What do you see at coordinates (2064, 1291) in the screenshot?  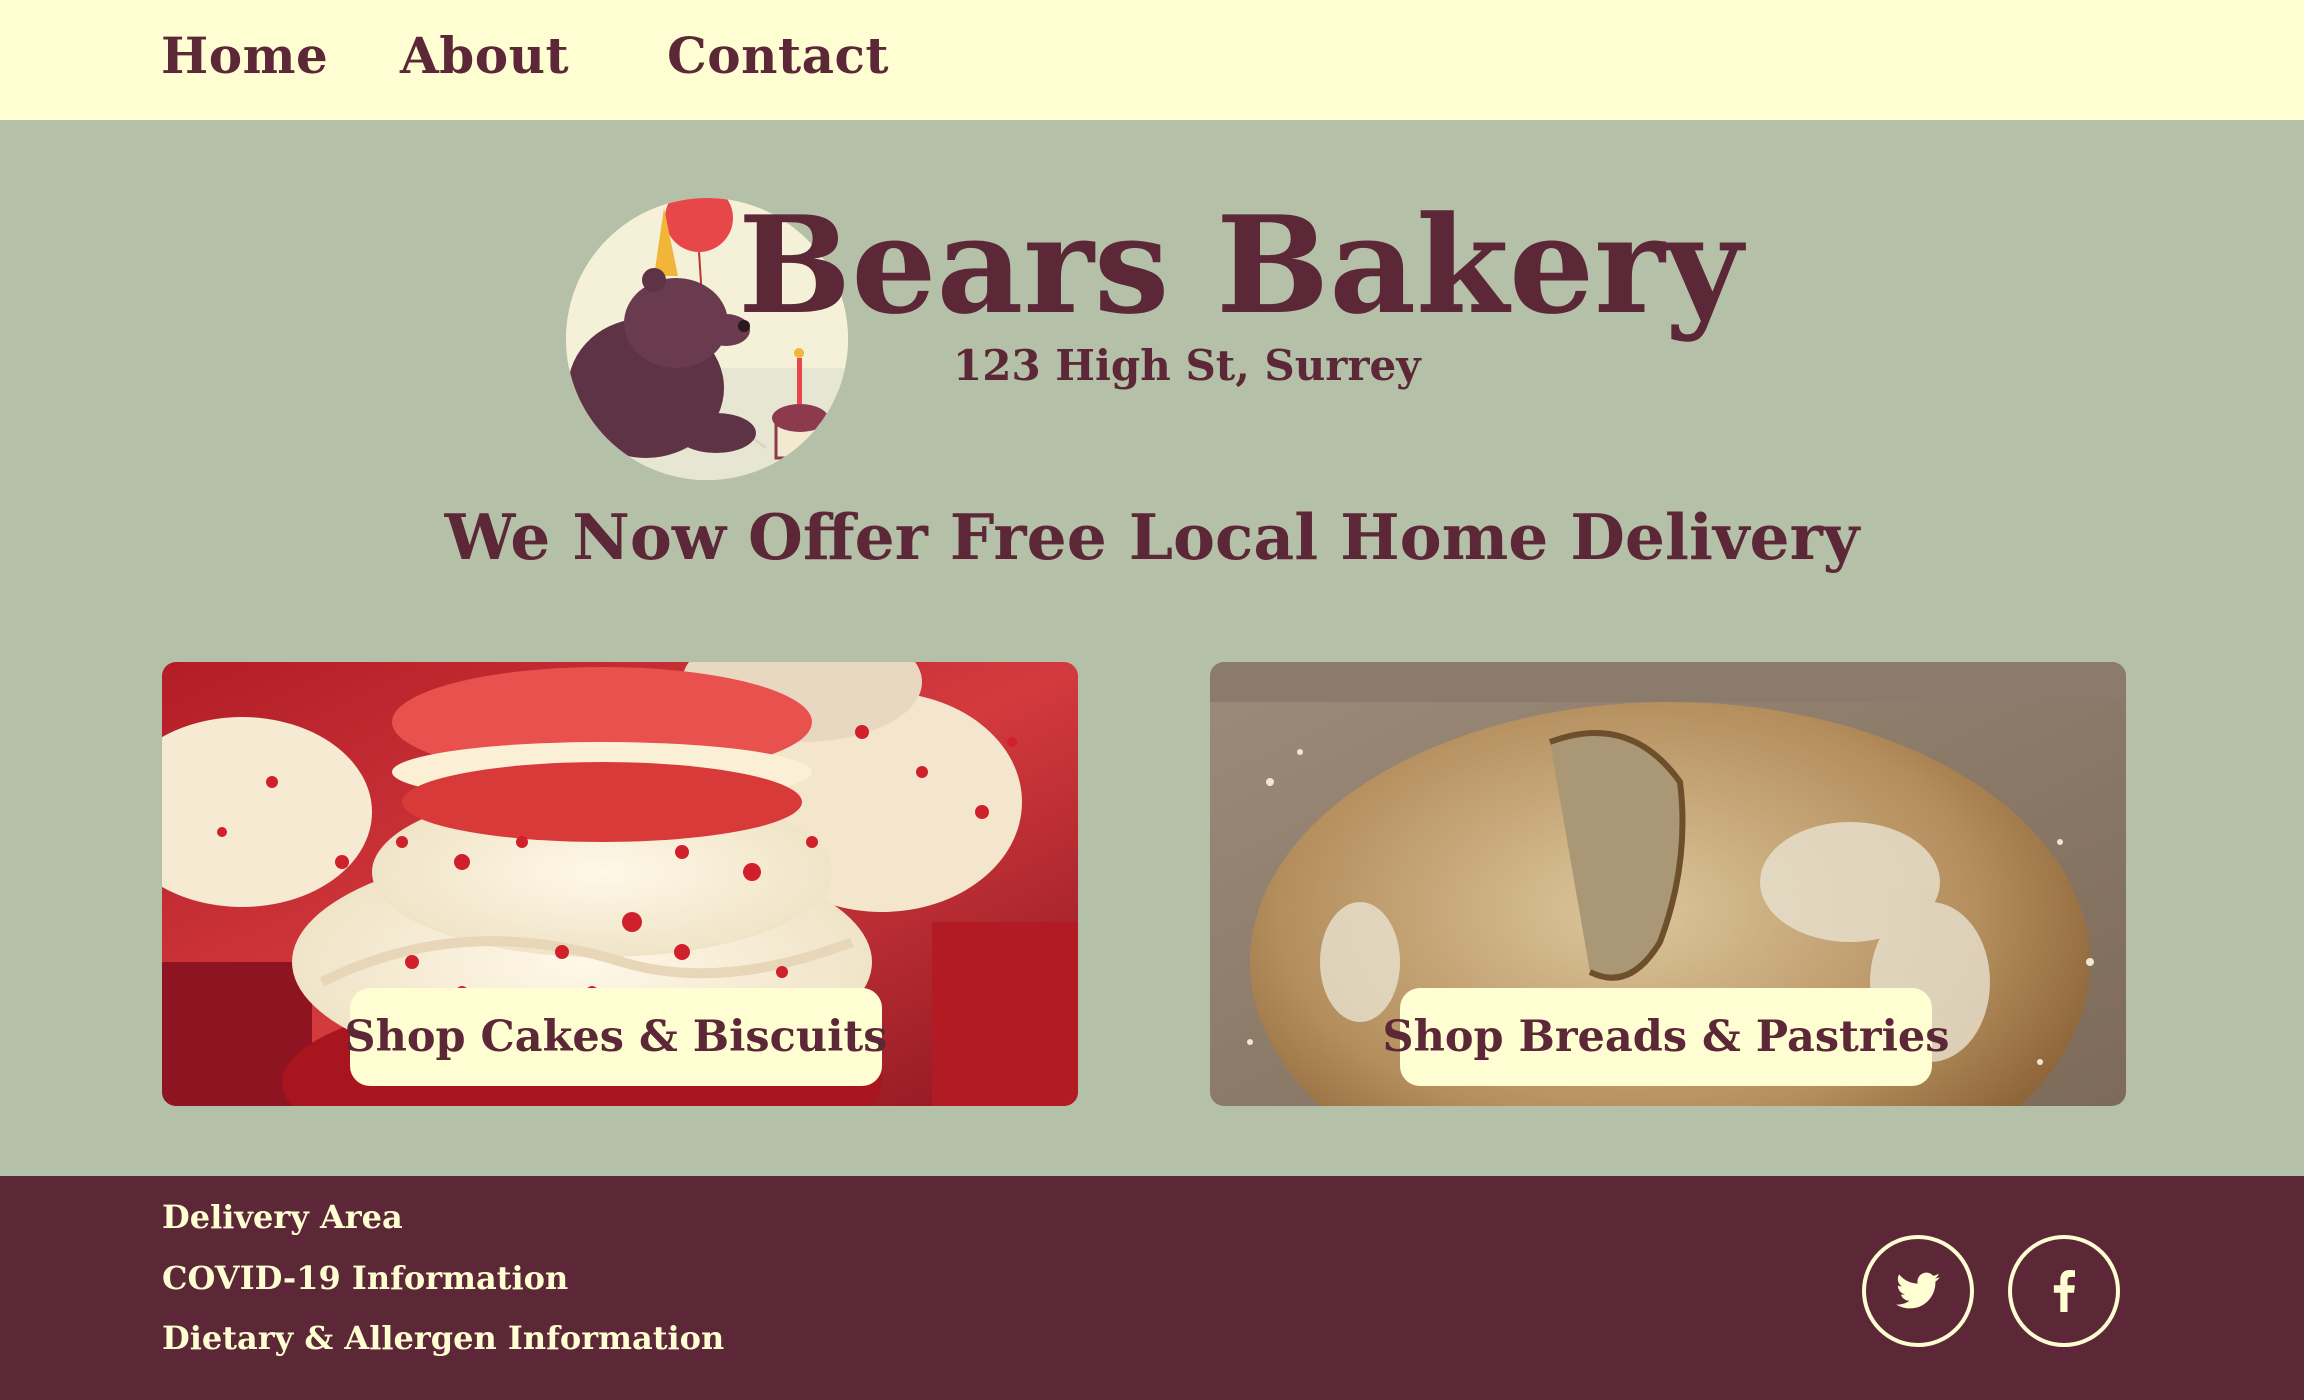 I see `facebook-icon` at bounding box center [2064, 1291].